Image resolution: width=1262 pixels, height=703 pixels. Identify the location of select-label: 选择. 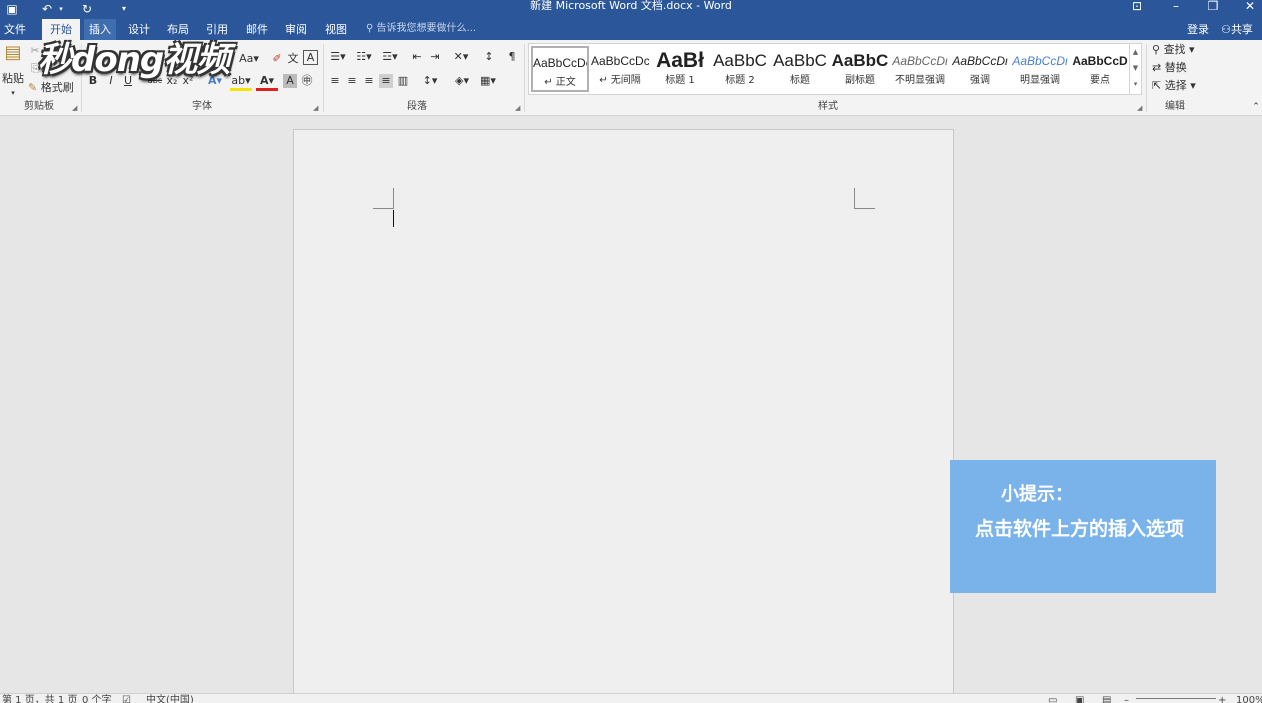
(1175, 85).